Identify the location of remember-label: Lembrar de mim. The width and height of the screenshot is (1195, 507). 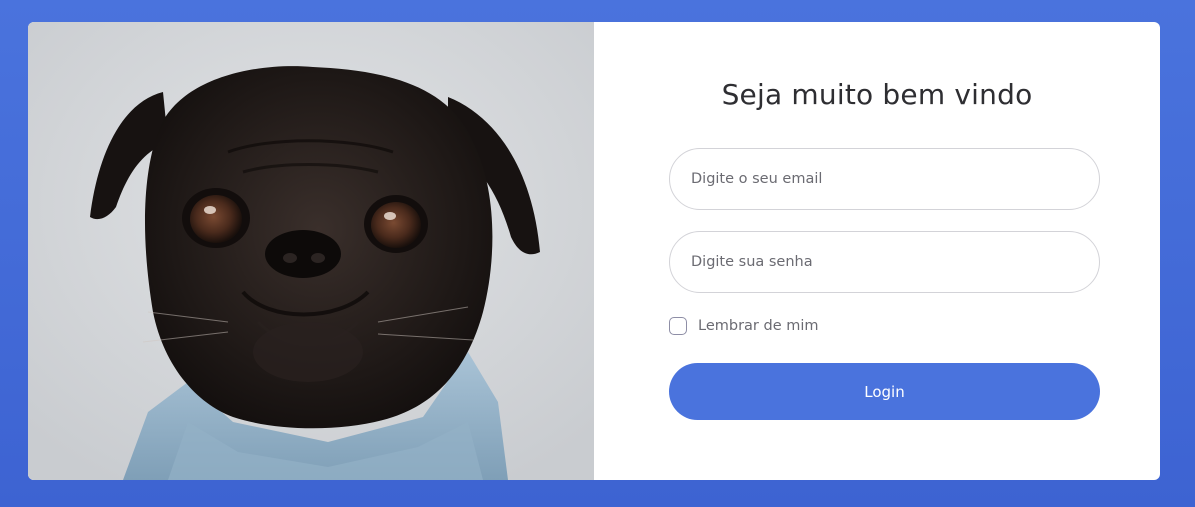
(758, 326).